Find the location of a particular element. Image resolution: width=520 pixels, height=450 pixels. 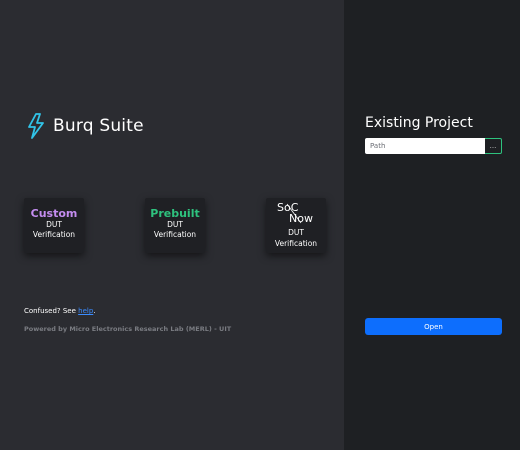

custom-dut-card: Custom DUT Verification is located at coordinates (54, 225).